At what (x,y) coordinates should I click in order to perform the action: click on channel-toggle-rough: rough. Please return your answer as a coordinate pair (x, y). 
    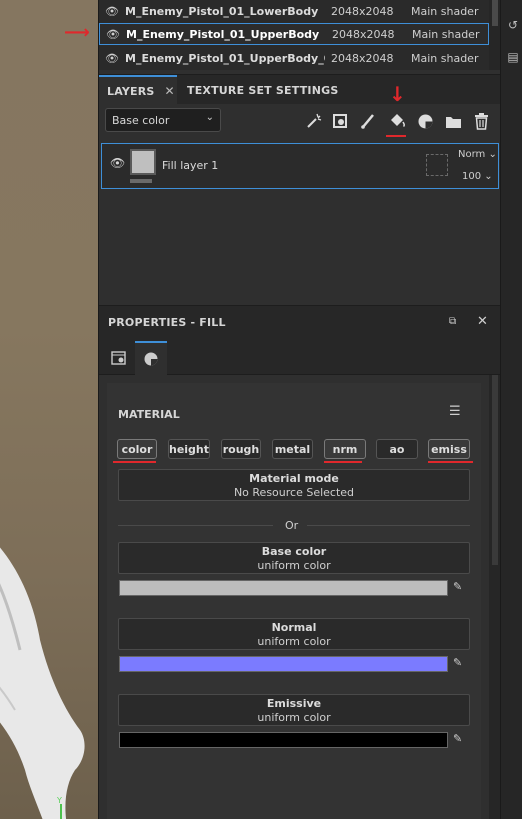
    Looking at the image, I should click on (241, 449).